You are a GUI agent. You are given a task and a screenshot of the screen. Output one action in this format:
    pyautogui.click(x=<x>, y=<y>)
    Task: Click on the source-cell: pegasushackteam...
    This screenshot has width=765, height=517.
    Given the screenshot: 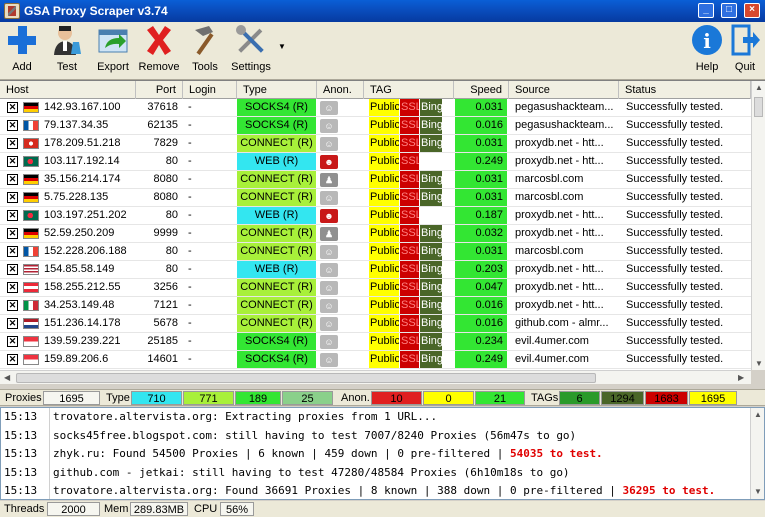 What is the action you would take?
    pyautogui.click(x=564, y=125)
    